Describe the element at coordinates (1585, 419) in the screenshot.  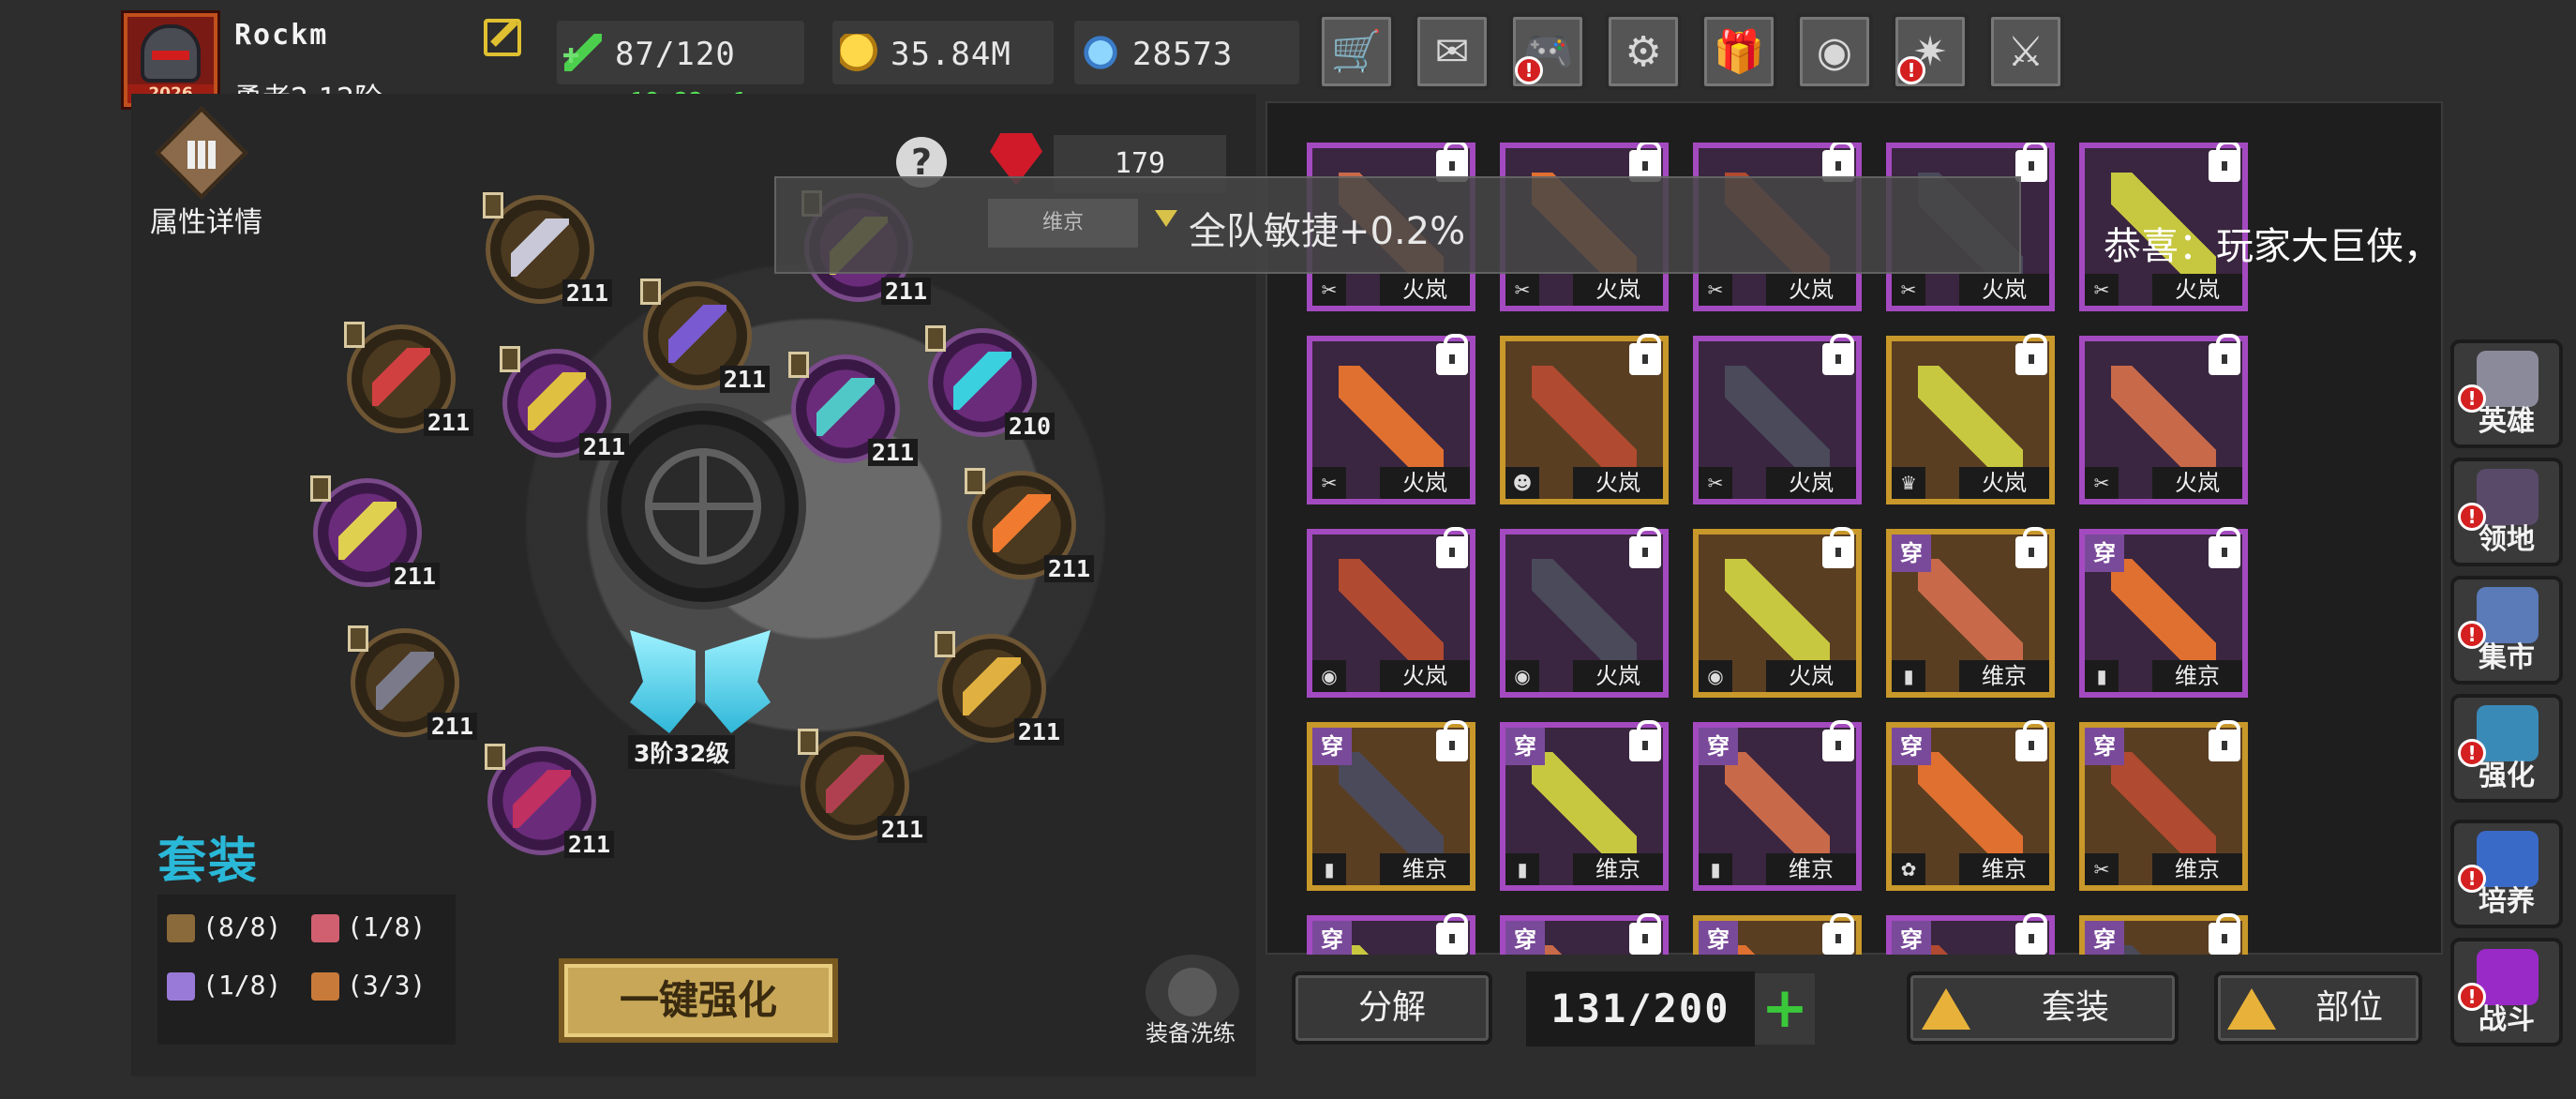
I see `inventory-item: ☻ 火岚` at that location.